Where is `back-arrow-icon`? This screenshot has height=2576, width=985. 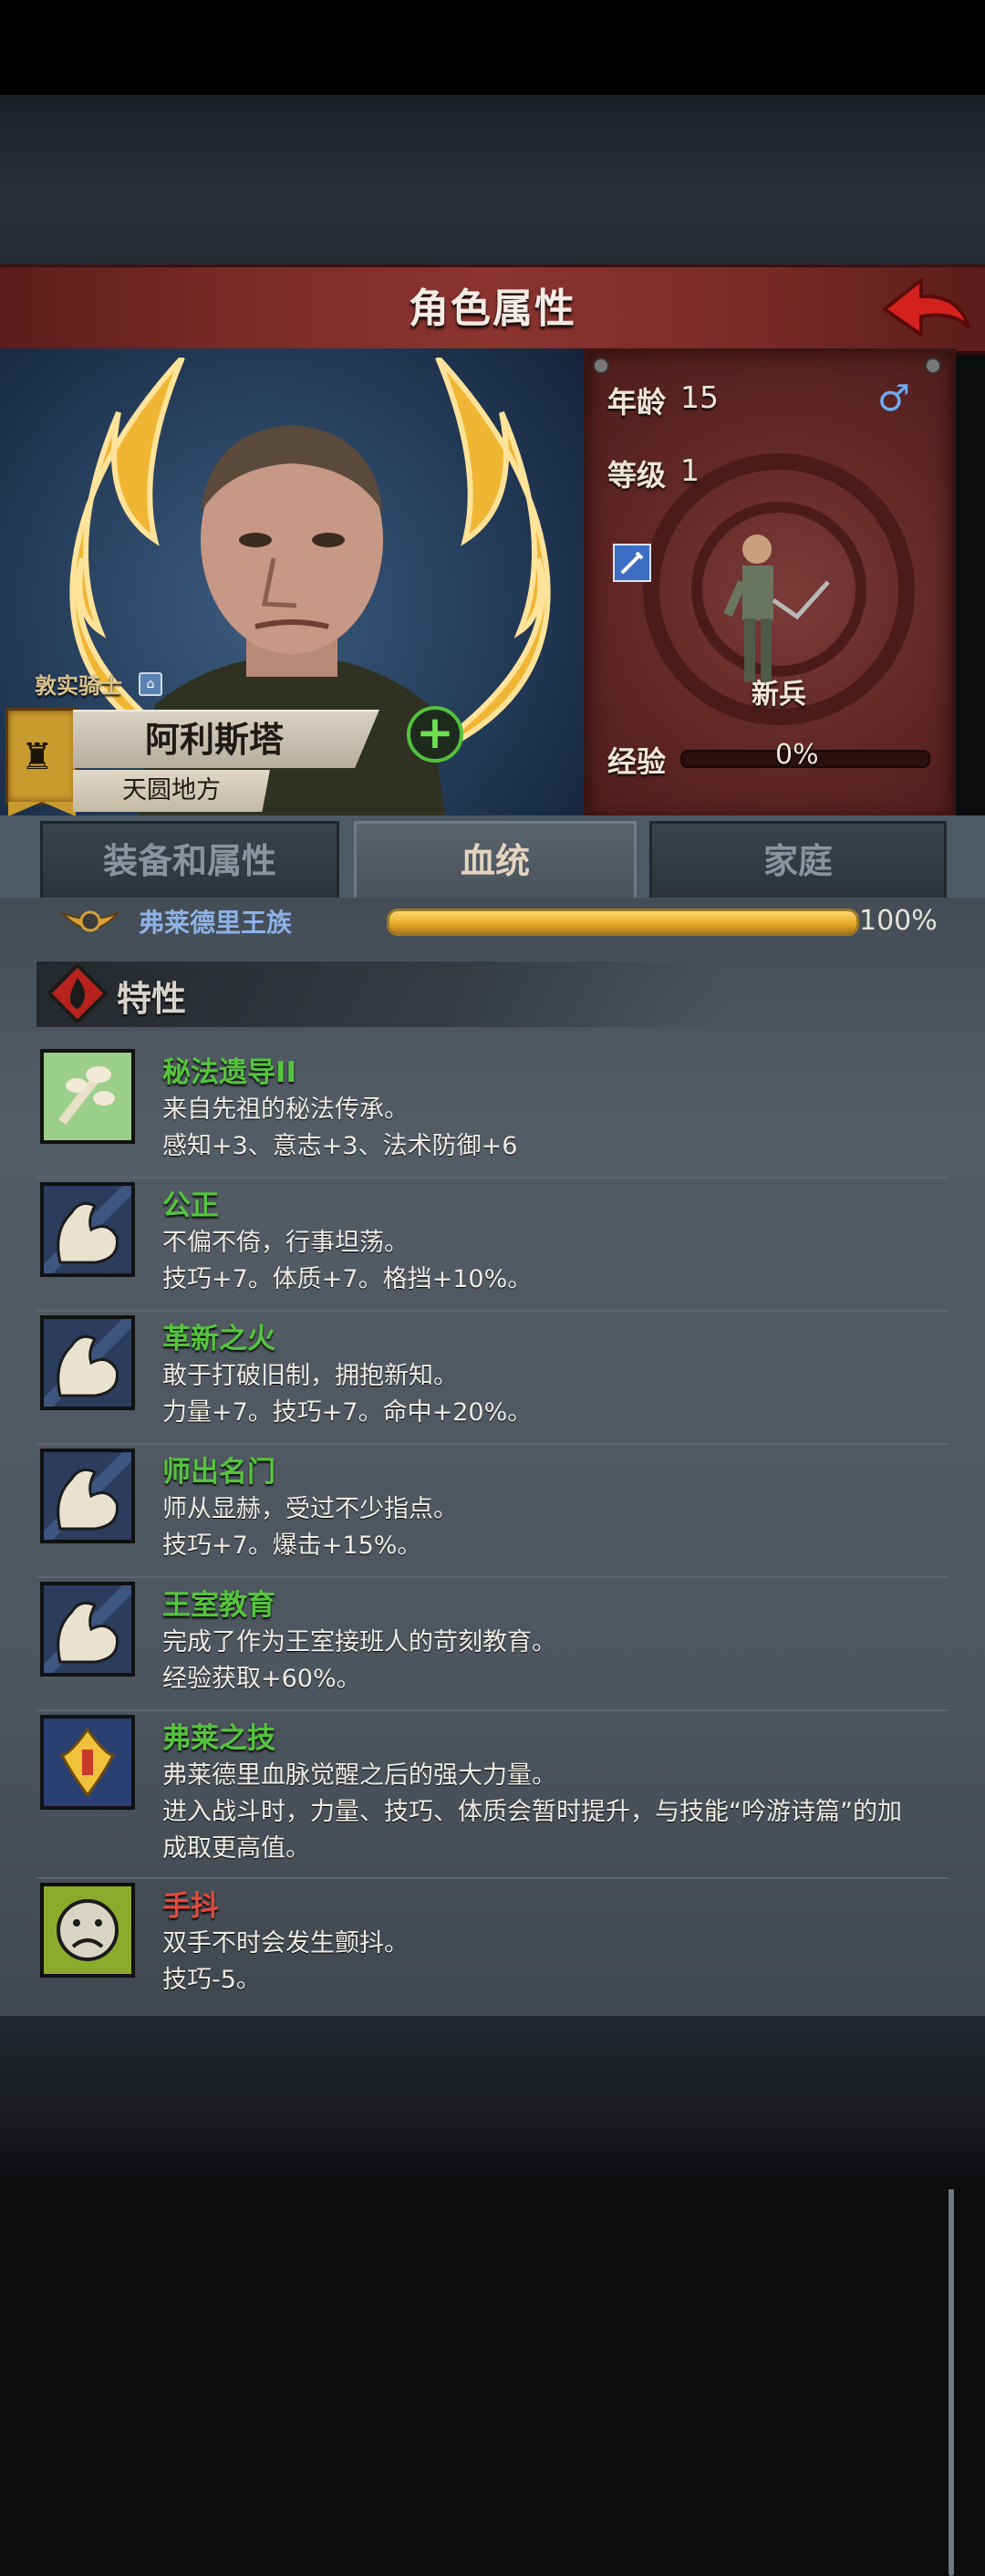 back-arrow-icon is located at coordinates (926, 307).